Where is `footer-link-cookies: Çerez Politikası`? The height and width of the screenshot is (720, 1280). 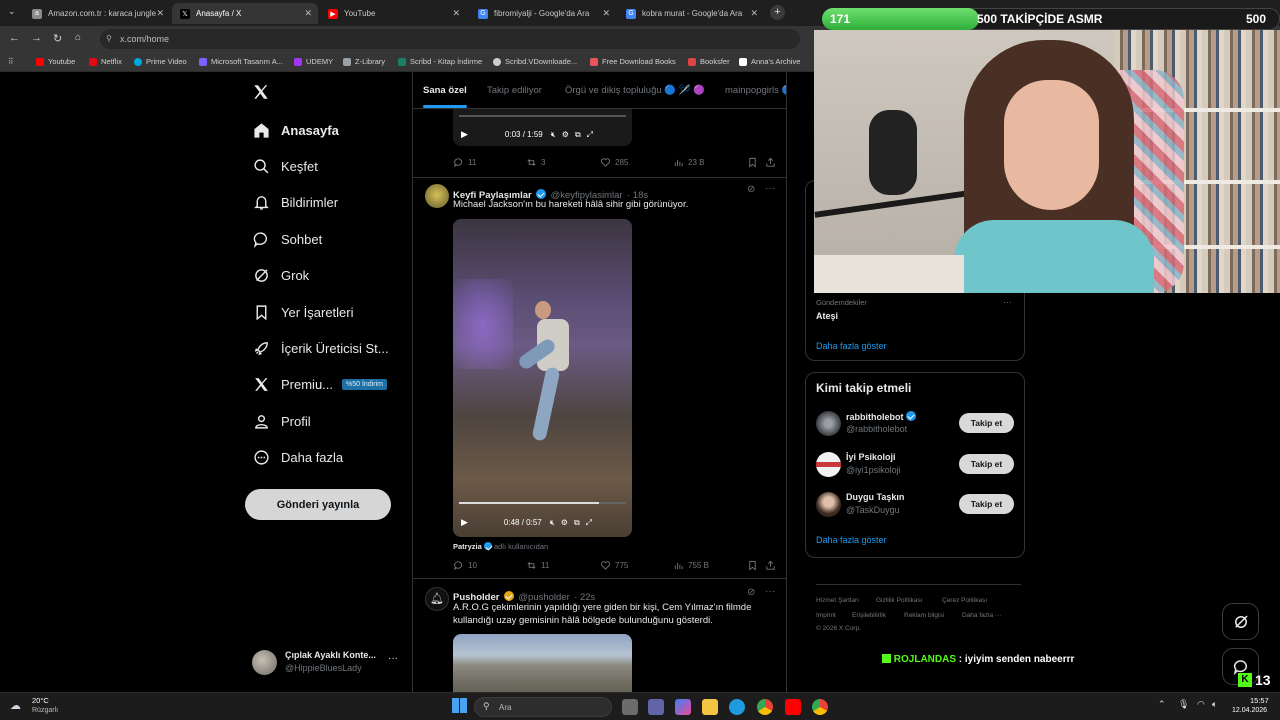 footer-link-cookies: Çerez Politikası is located at coordinates (964, 600).